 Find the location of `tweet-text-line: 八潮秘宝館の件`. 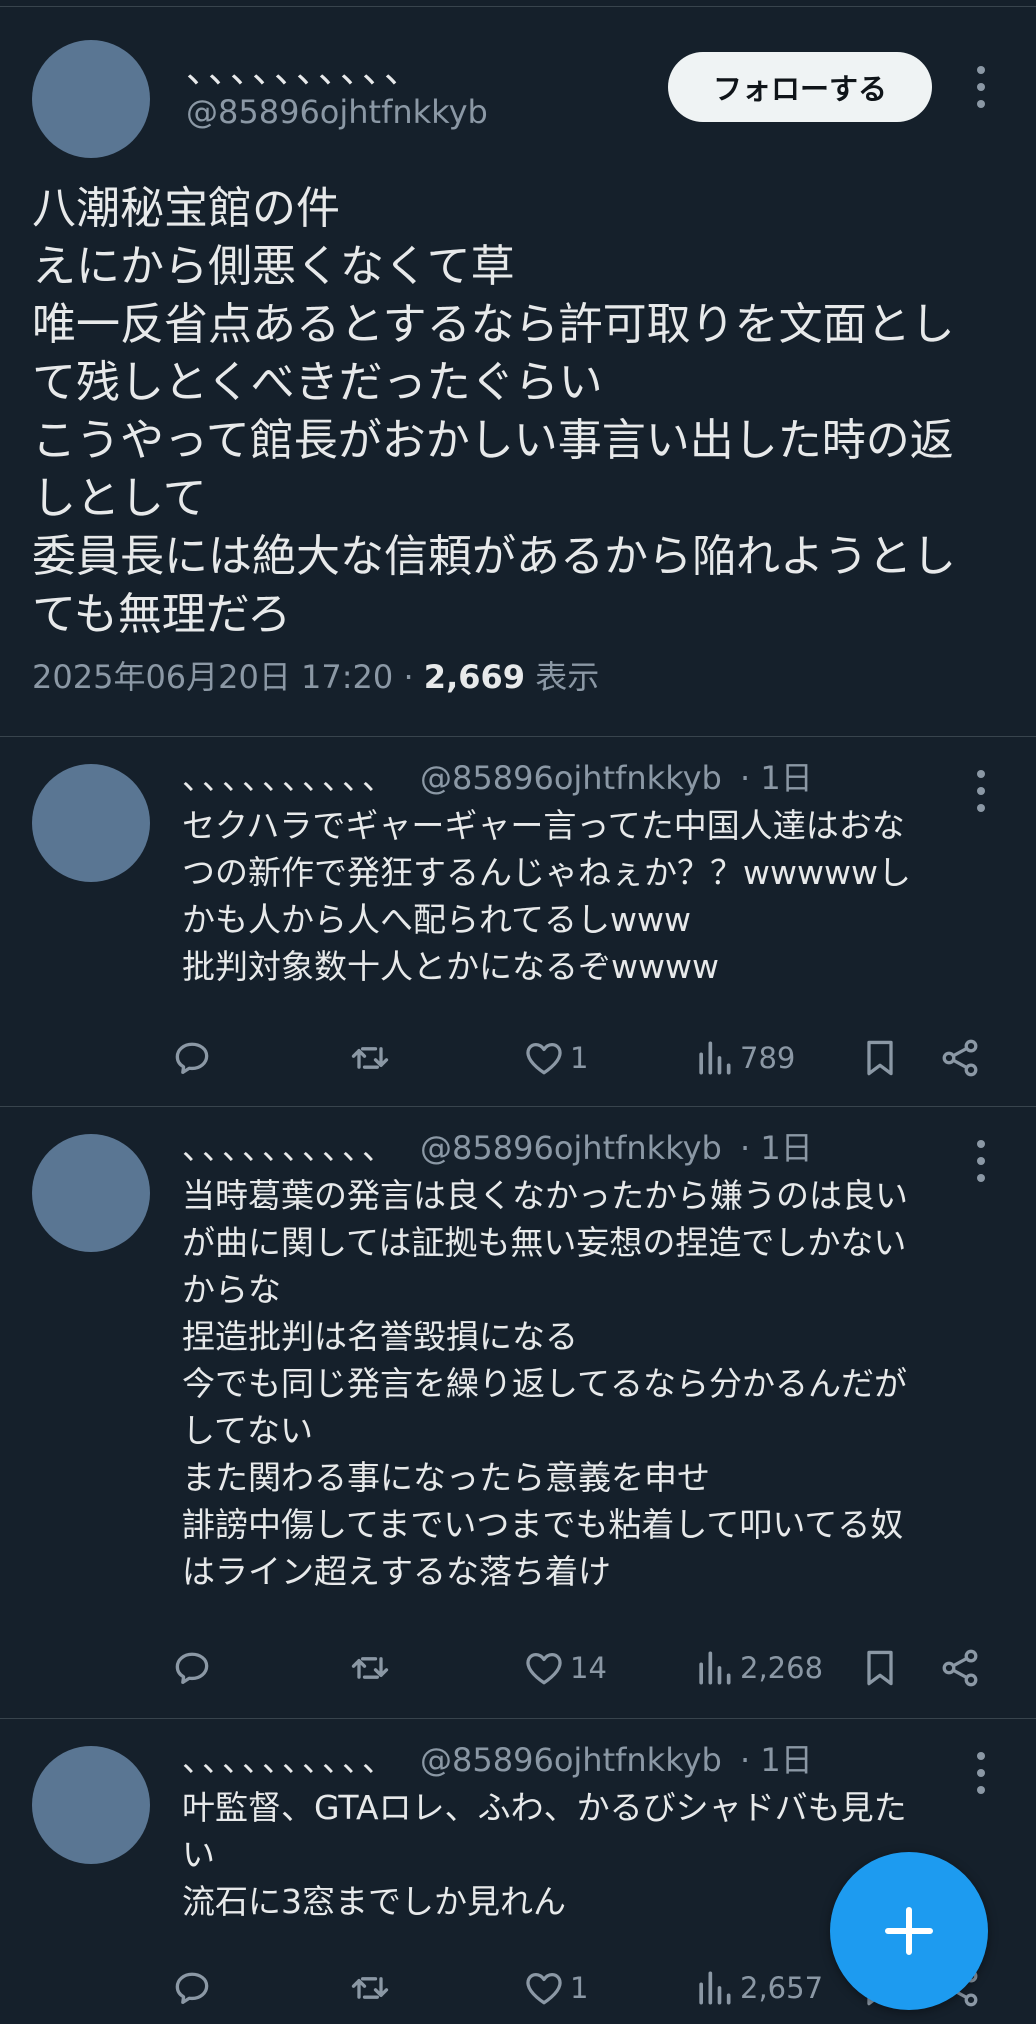

tweet-text-line: 八潮秘宝館の件 is located at coordinates (186, 208).